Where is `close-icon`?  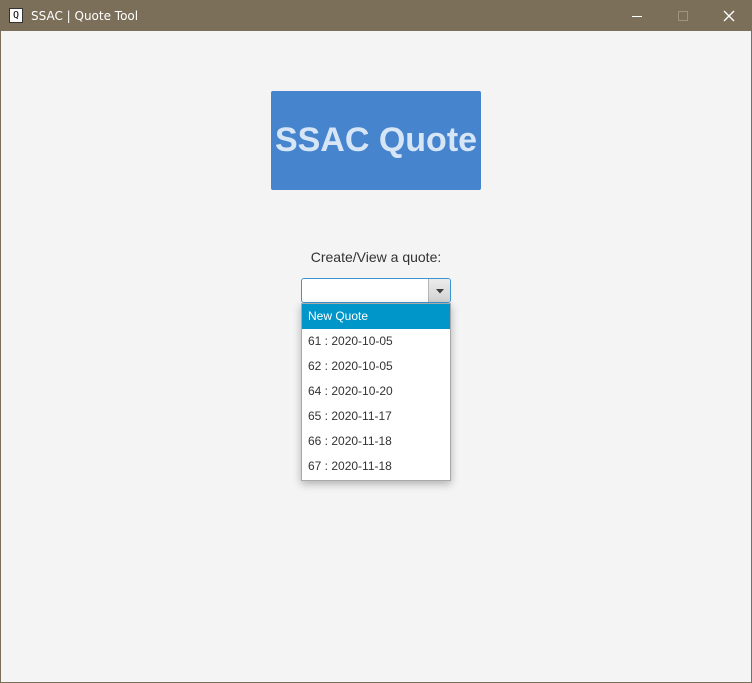
close-icon is located at coordinates (729, 16).